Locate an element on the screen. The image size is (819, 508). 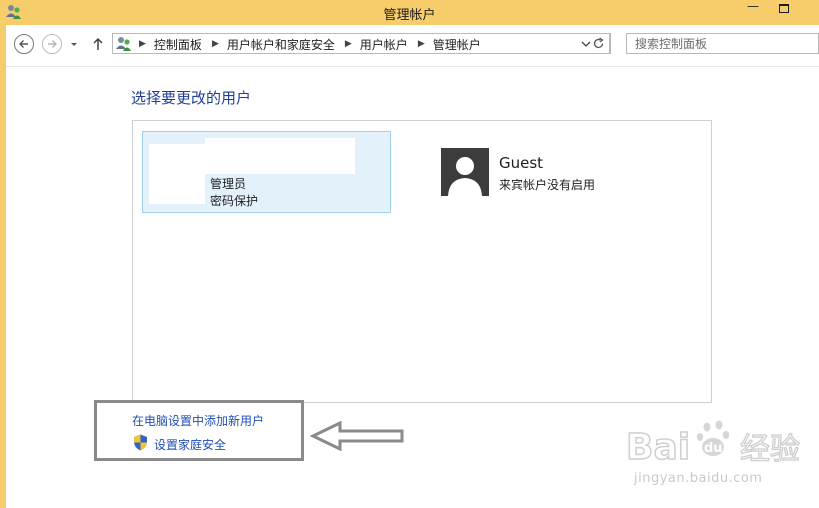
user-tile-administrator: 管理员 密码保护 is located at coordinates (266, 172).